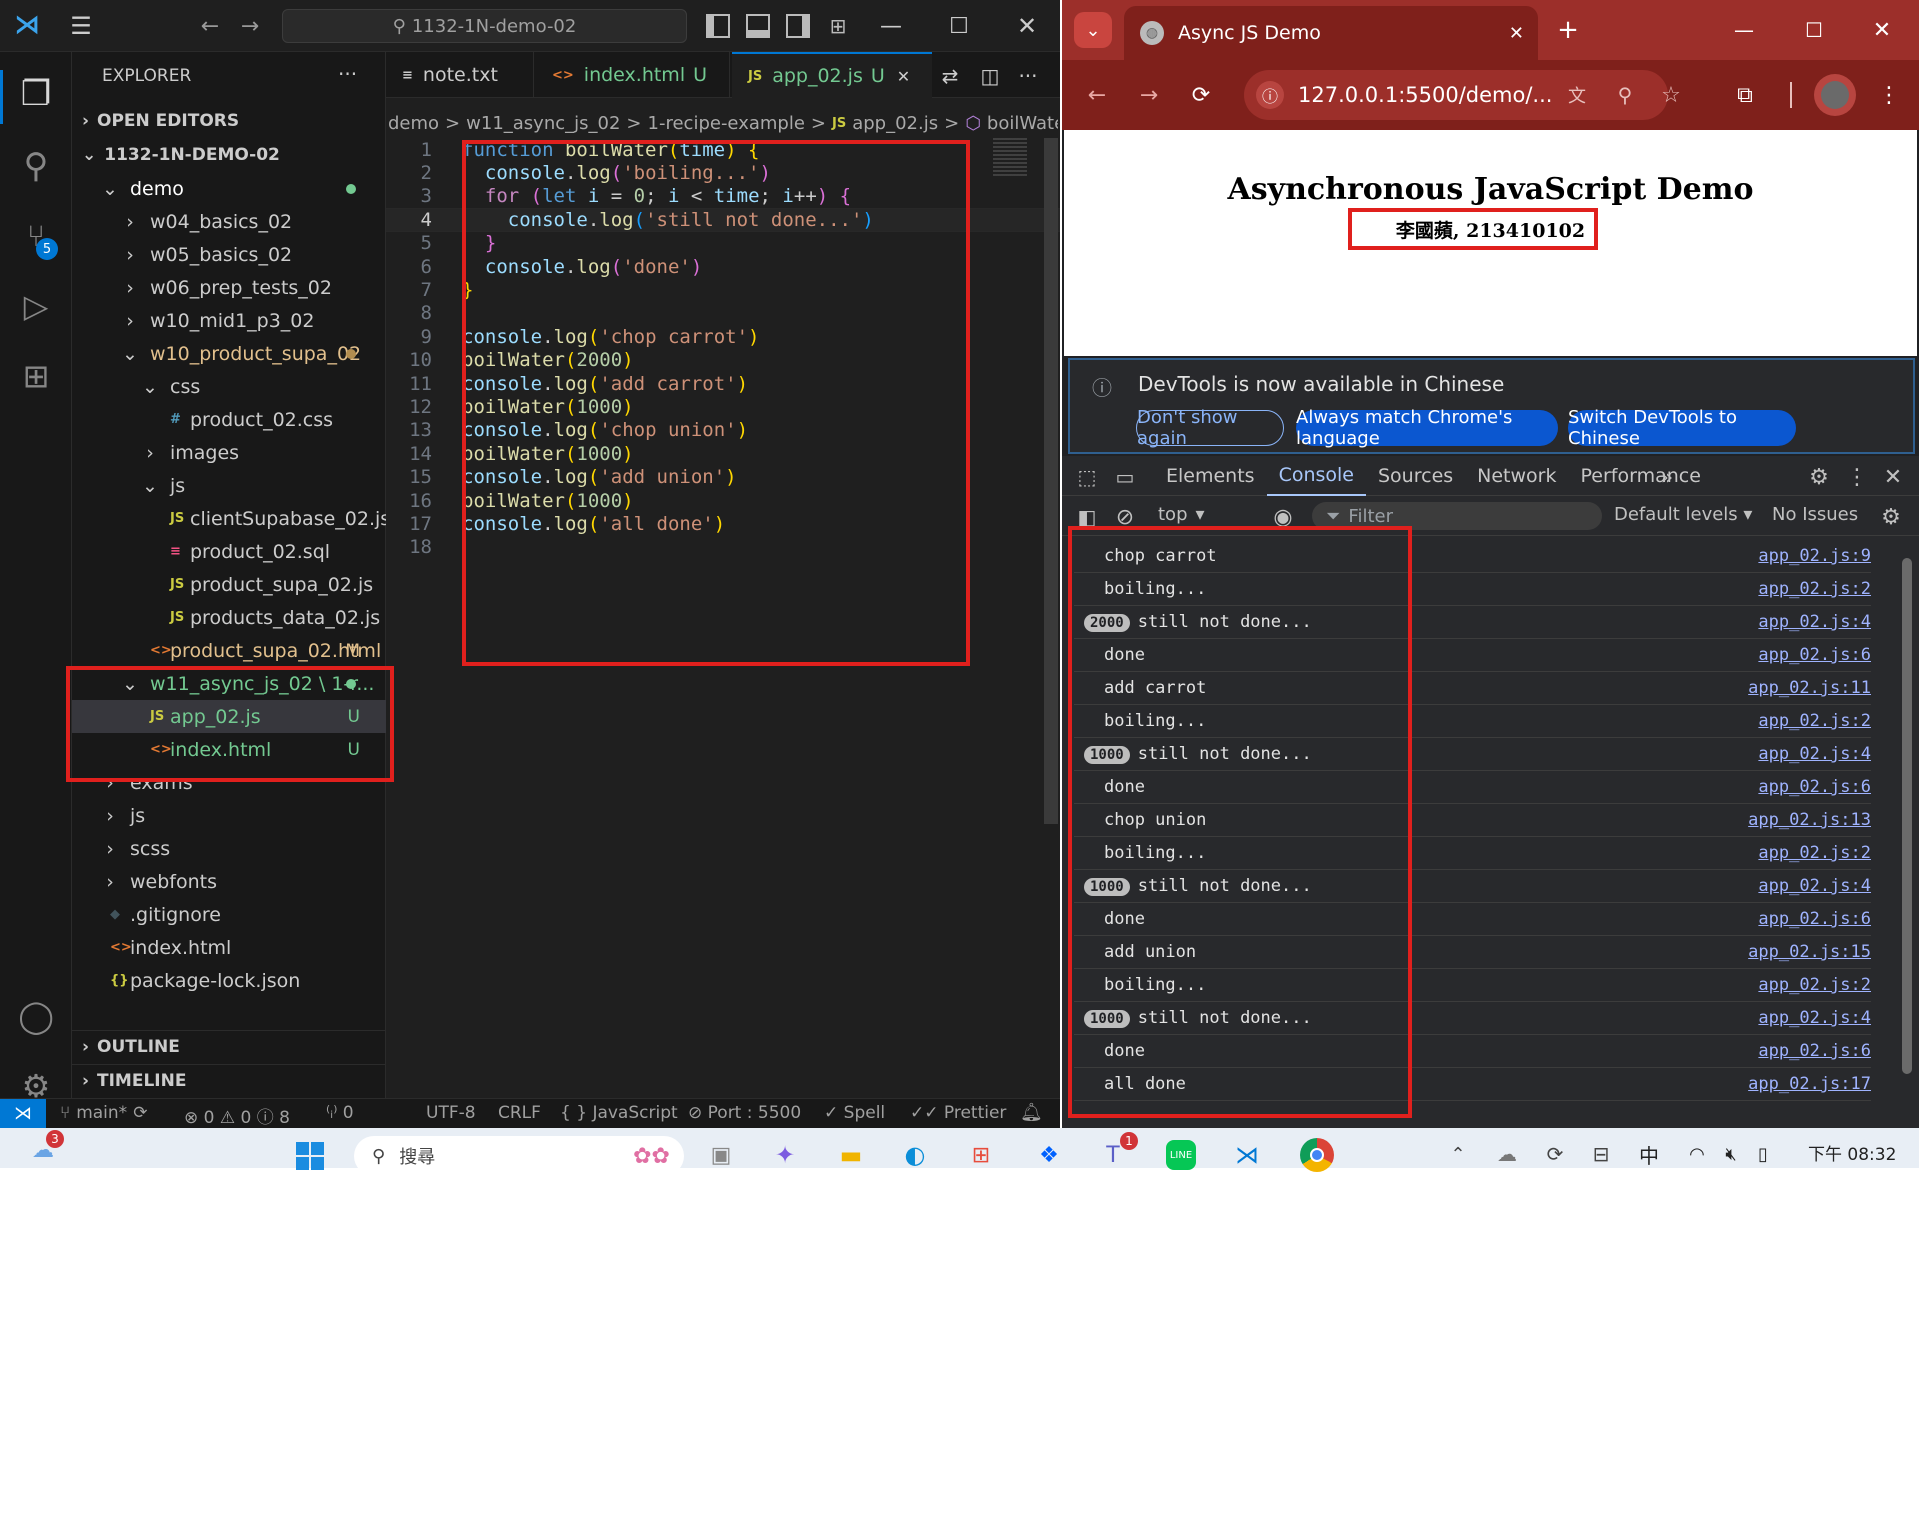  What do you see at coordinates (229, 617) in the screenshot?
I see `tree-item: JS products_data_02.js` at bounding box center [229, 617].